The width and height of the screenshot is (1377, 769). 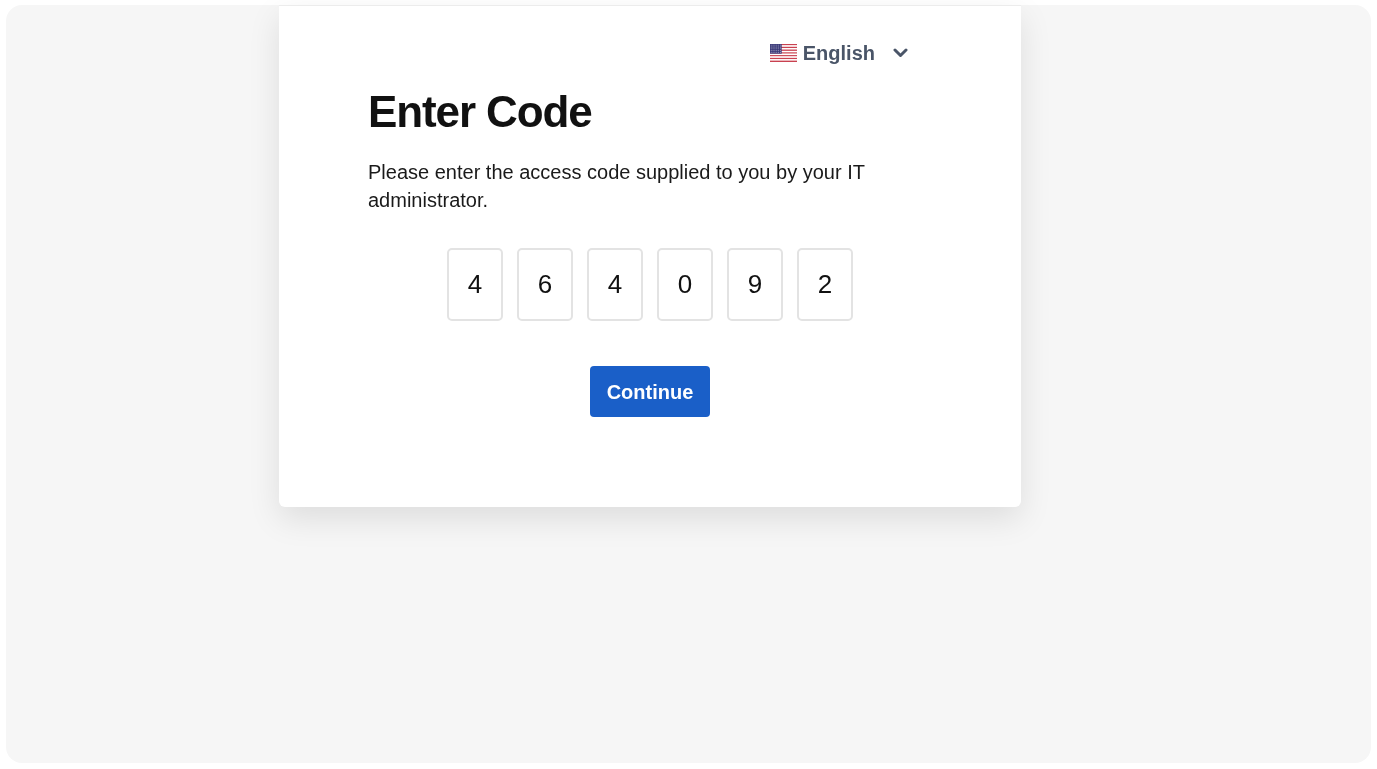 What do you see at coordinates (783, 53) in the screenshot?
I see `flag-icon` at bounding box center [783, 53].